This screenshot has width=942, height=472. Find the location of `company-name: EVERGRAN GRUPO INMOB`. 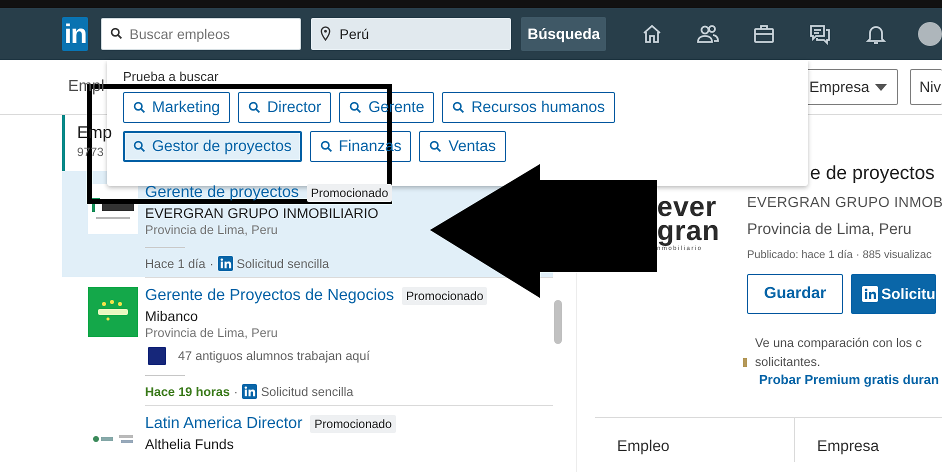

company-name: EVERGRAN GRUPO INMOB is located at coordinates (844, 203).